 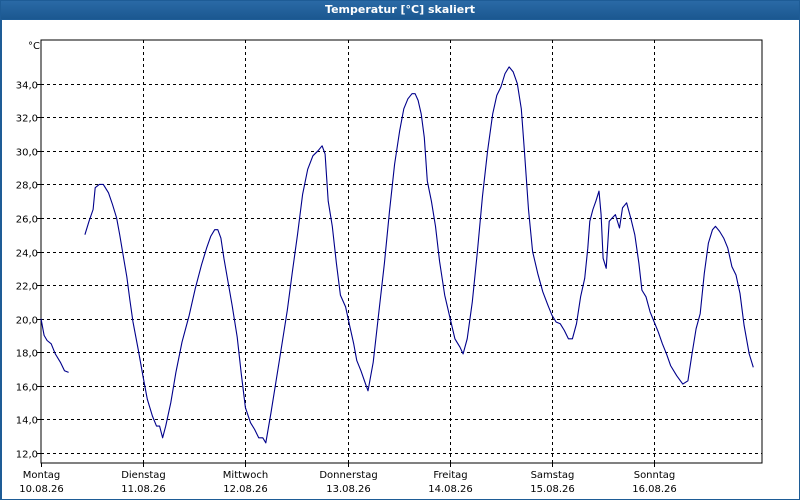 What do you see at coordinates (27, 321) in the screenshot?
I see `y-tick-label: 20,0` at bounding box center [27, 321].